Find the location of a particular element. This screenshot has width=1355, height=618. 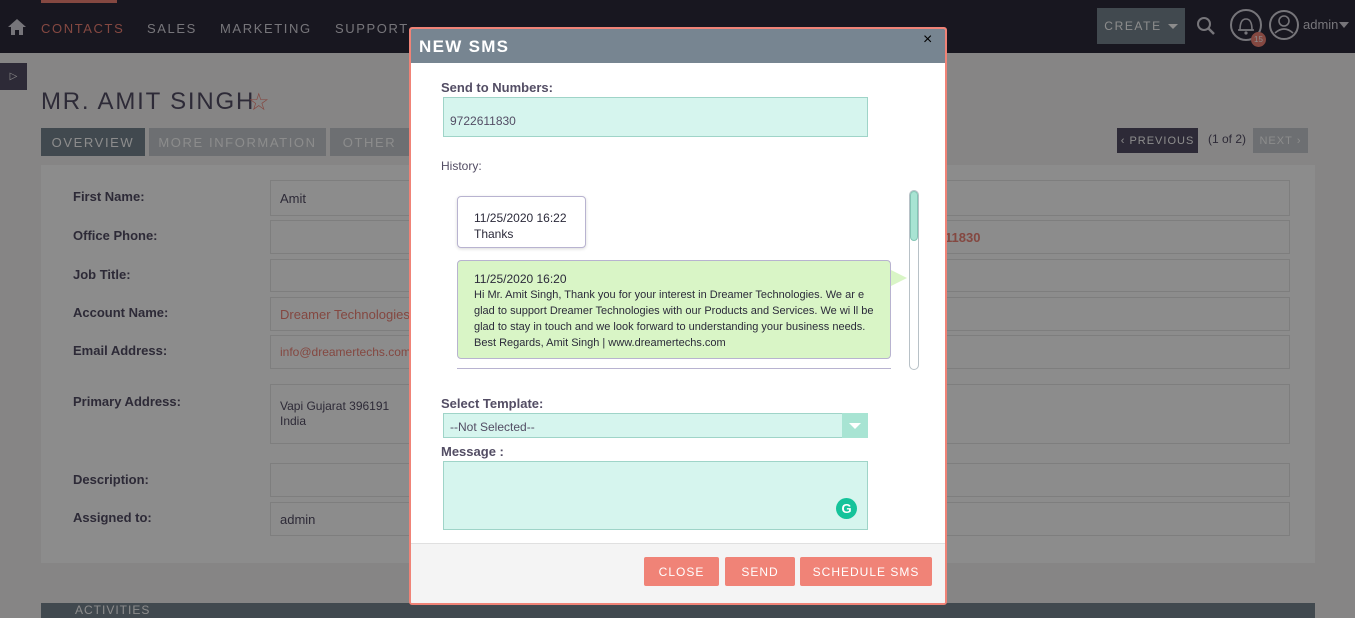

template-select-toggle is located at coordinates (855, 425).